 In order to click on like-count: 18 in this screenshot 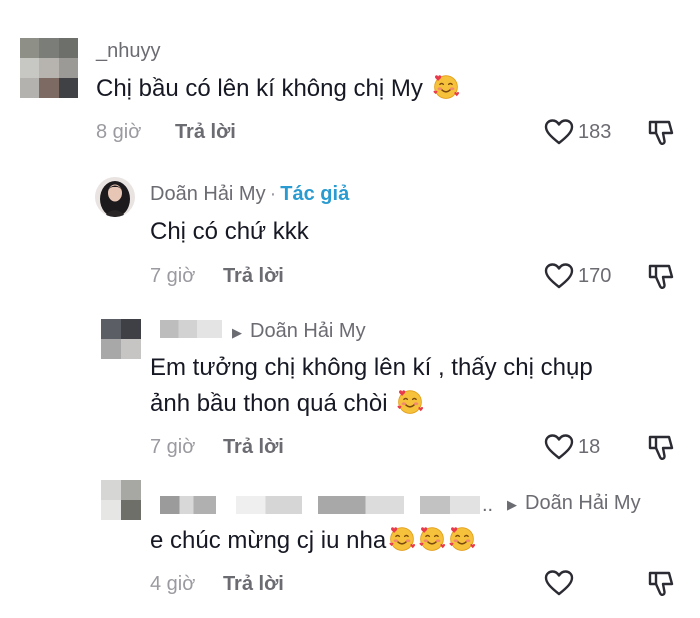, I will do `click(589, 446)`.